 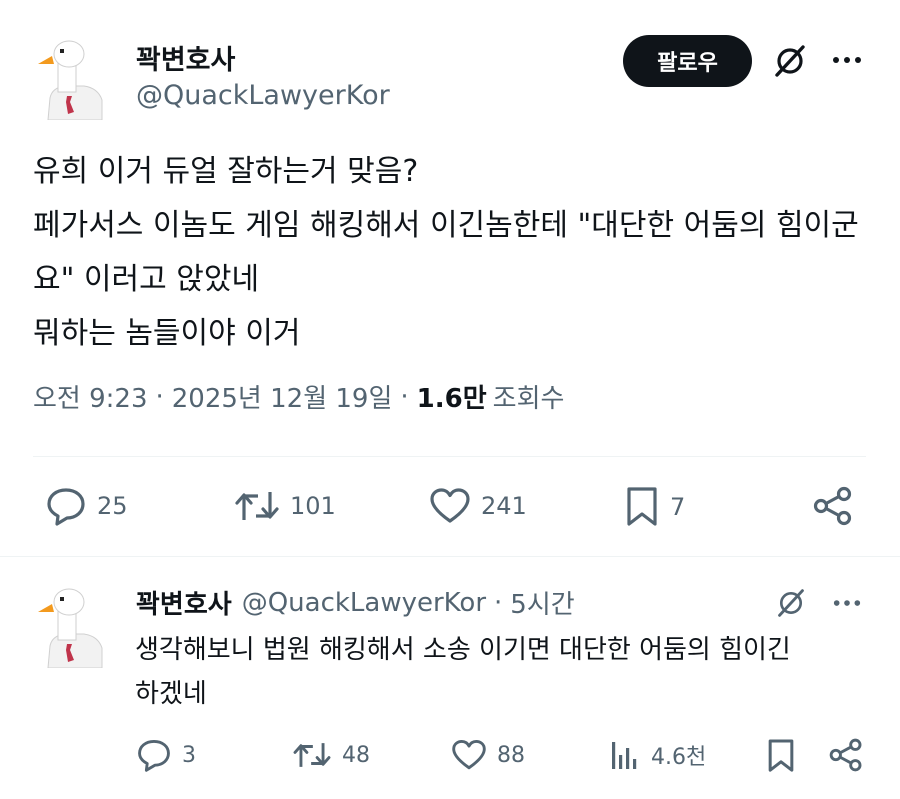 What do you see at coordinates (478, 506) in the screenshot?
I see `like-button: 241` at bounding box center [478, 506].